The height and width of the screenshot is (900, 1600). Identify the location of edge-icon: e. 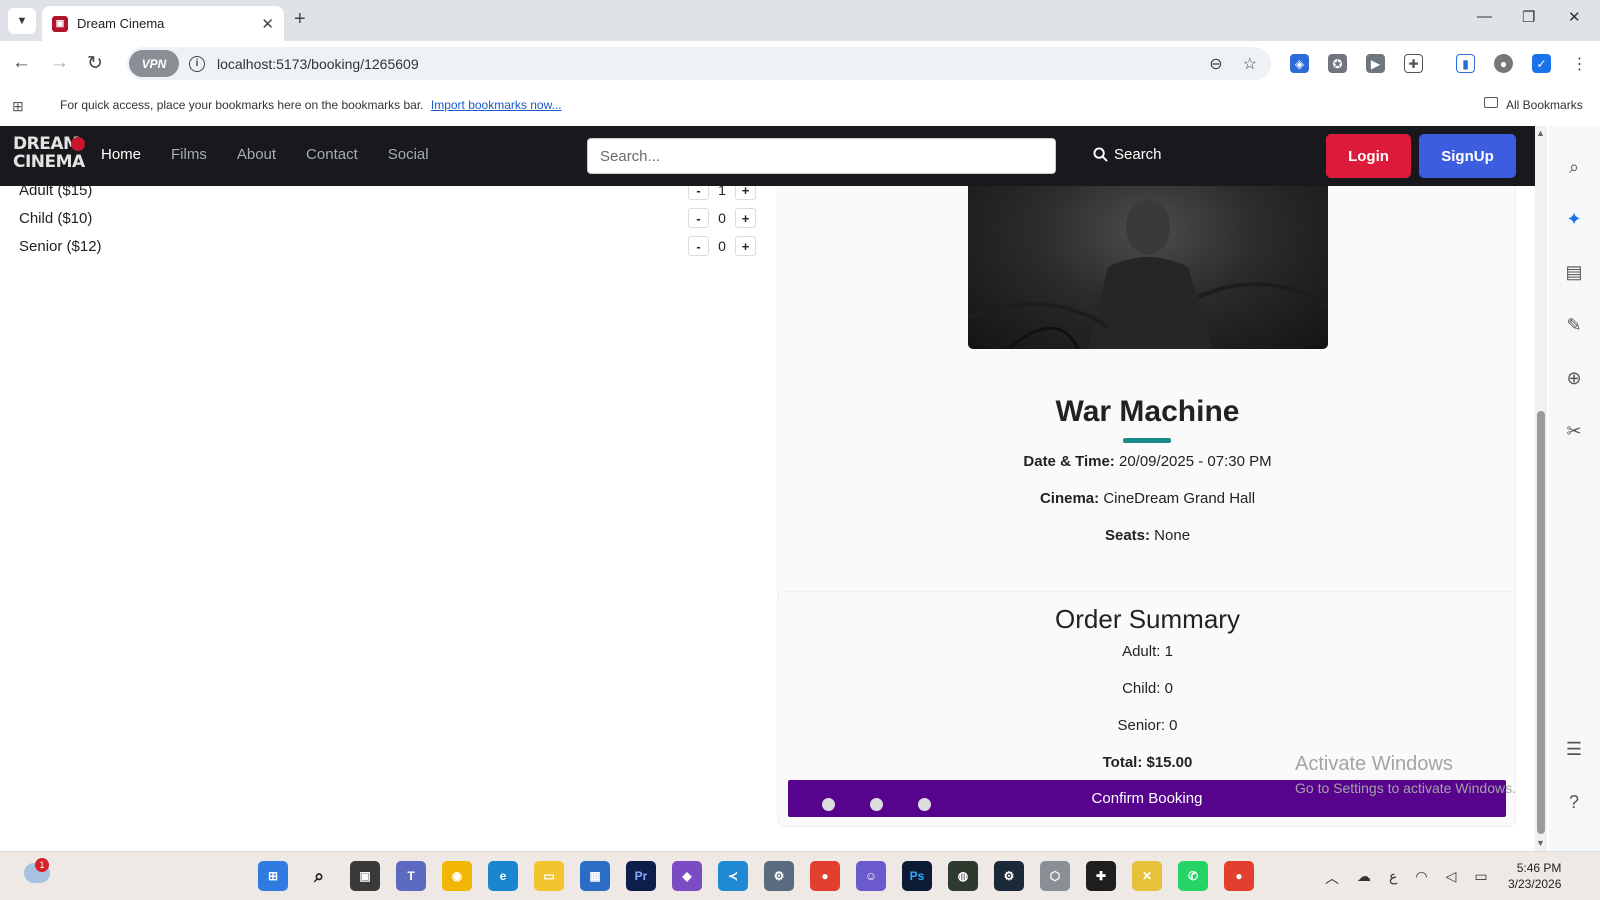
(503, 876).